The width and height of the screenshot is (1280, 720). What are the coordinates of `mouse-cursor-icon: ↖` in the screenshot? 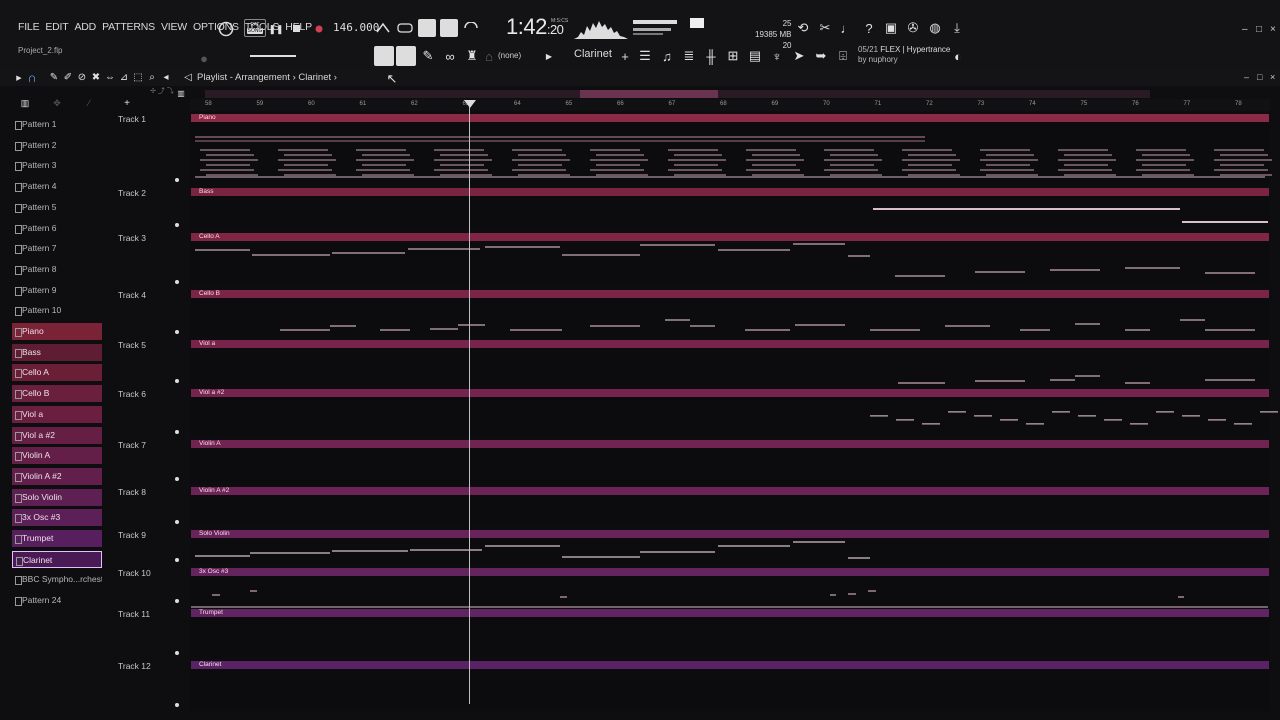 It's located at (392, 78).